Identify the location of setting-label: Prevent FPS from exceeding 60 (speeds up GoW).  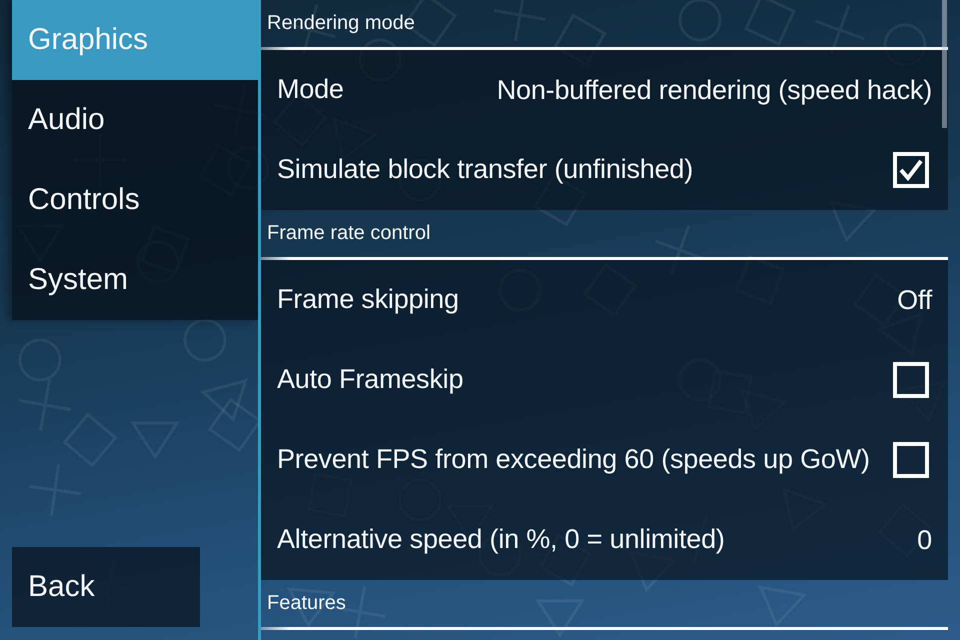
(574, 460).